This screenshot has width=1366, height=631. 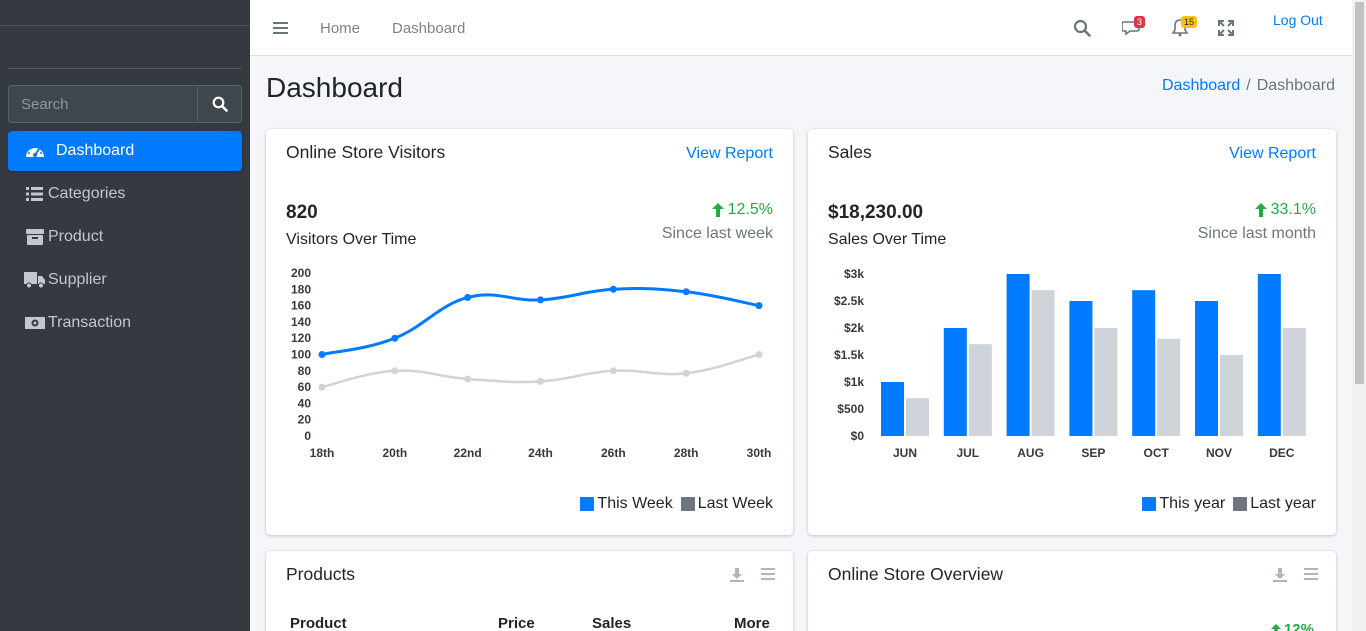 I want to click on expand-icon, so click(x=1226, y=28).